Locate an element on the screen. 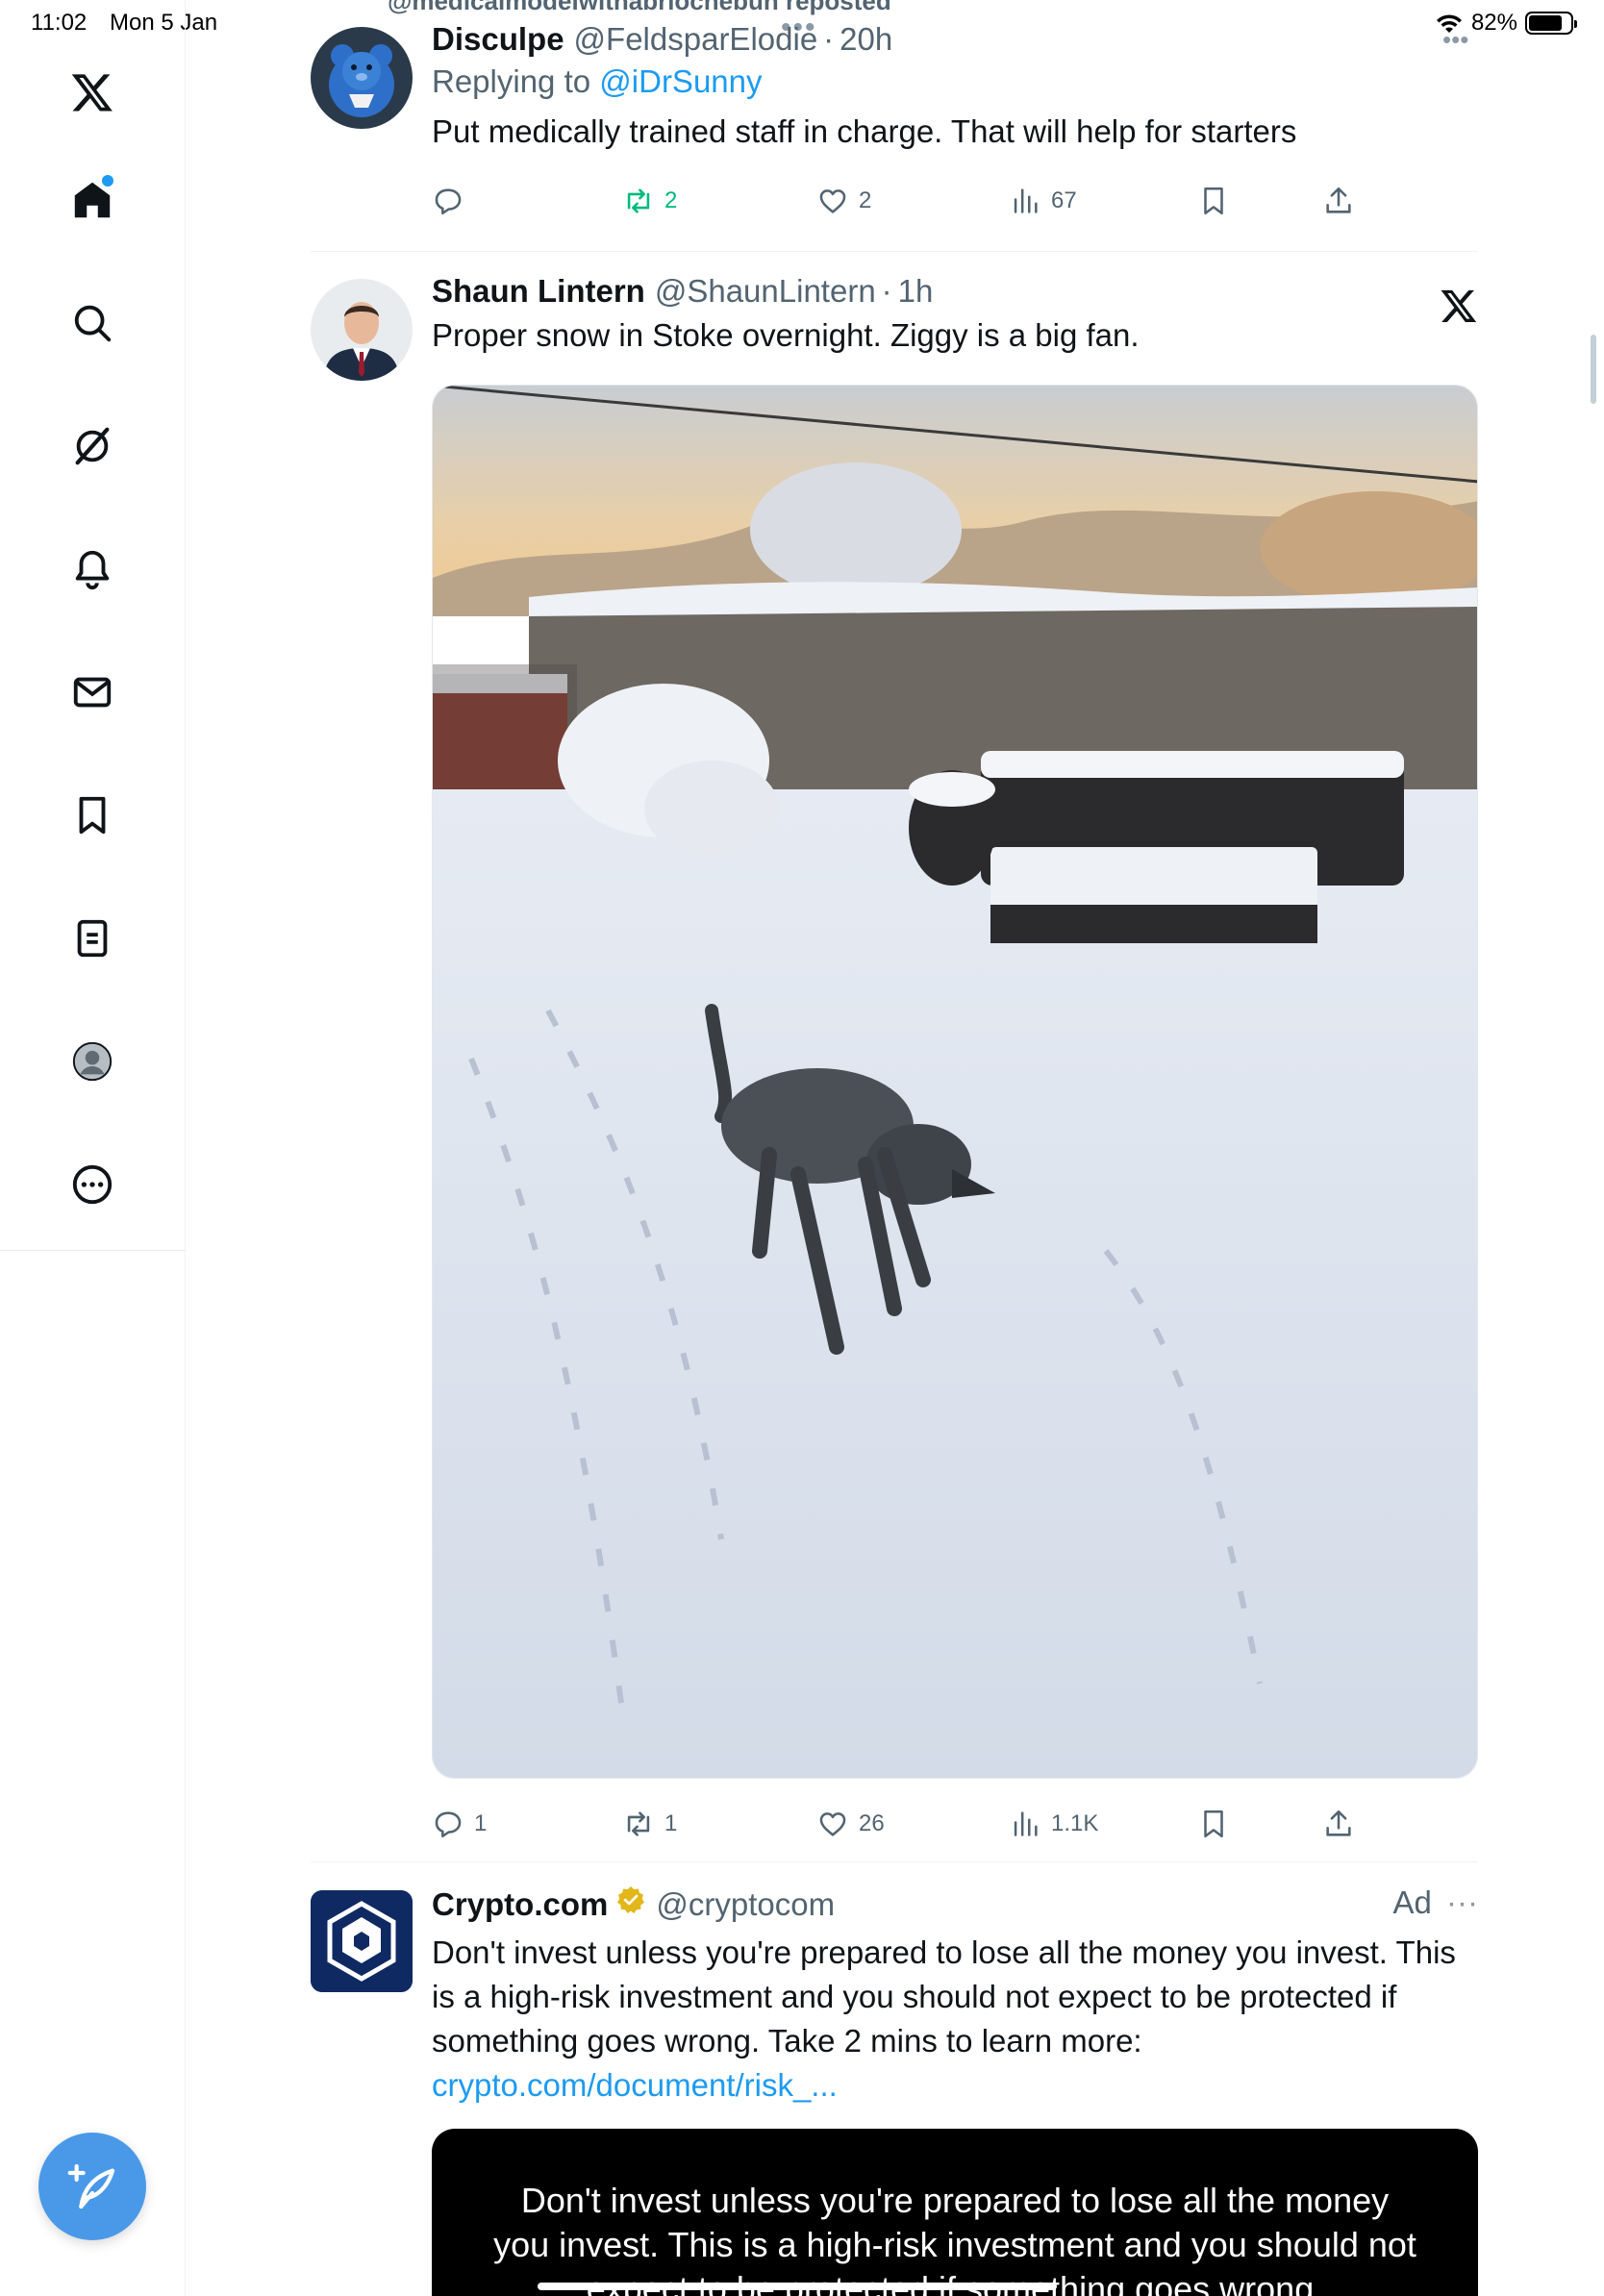 The image size is (1604, 2296). list-icon is located at coordinates (92, 938).